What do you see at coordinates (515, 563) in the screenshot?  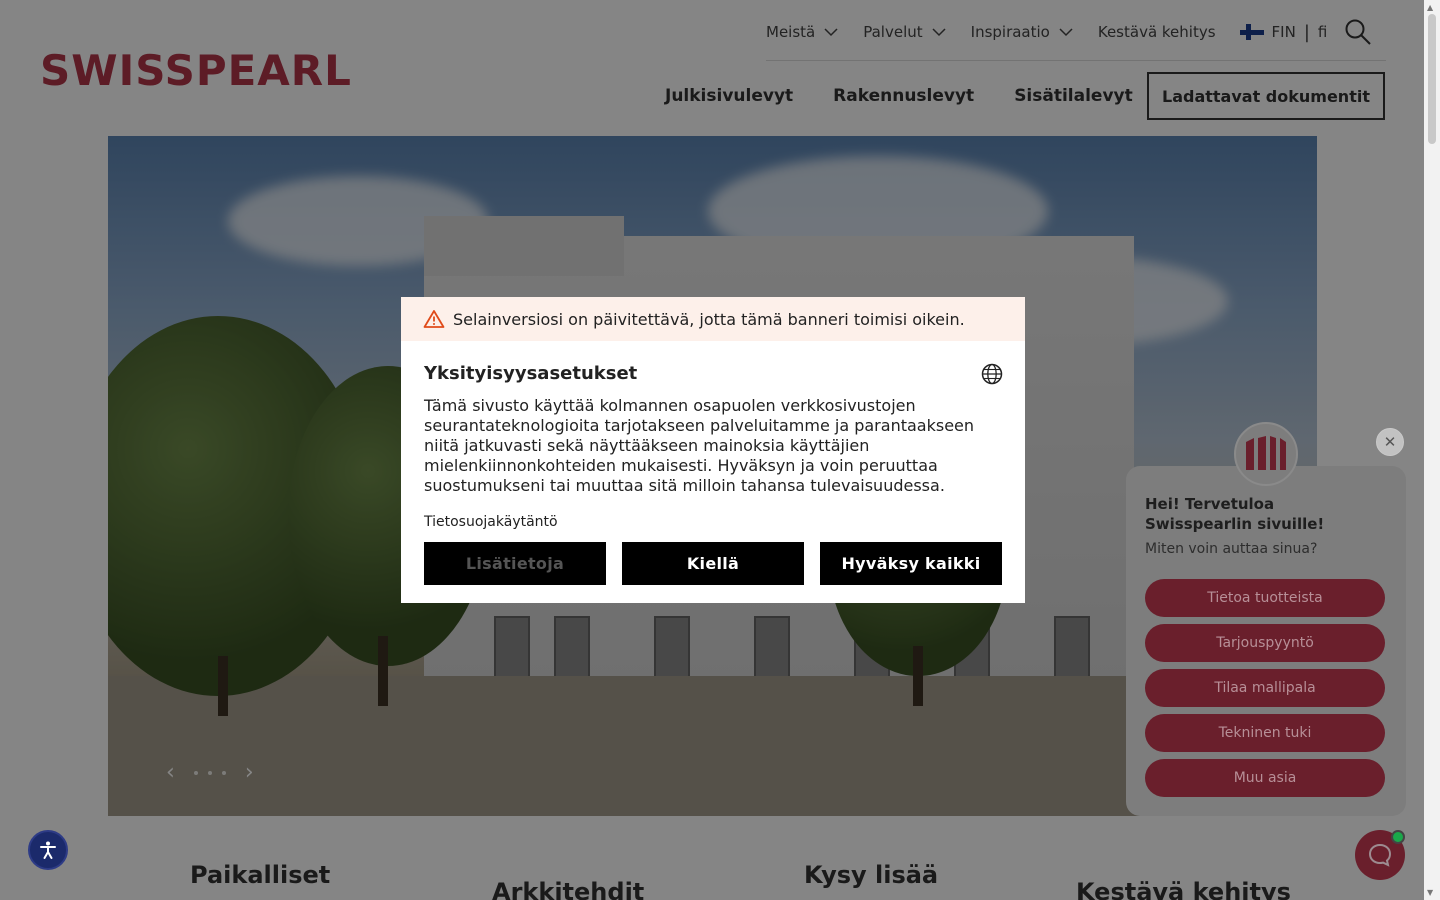 I see `more-info-button: Lisätietoja` at bounding box center [515, 563].